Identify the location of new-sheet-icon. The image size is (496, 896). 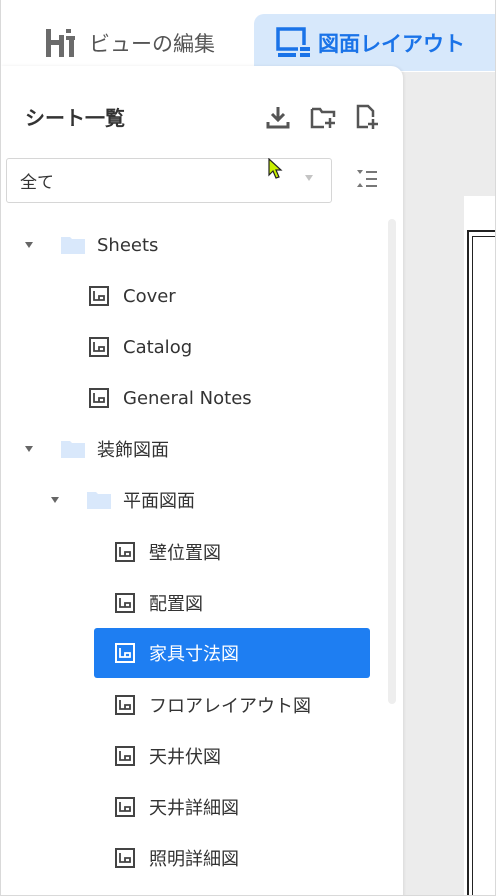
(367, 116).